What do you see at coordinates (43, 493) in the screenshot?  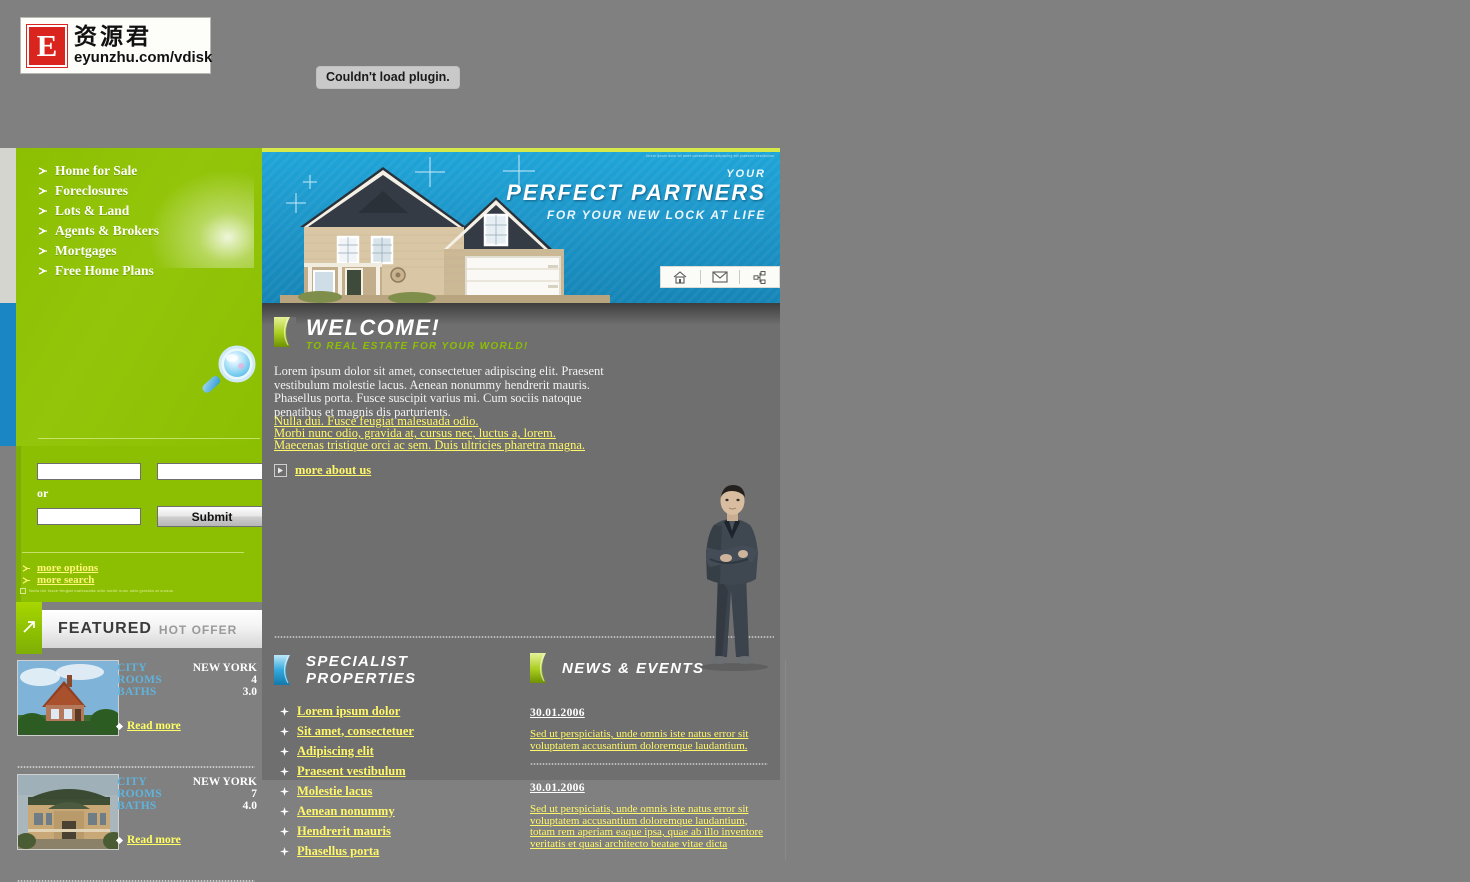 I see `search-or-label: or` at bounding box center [43, 493].